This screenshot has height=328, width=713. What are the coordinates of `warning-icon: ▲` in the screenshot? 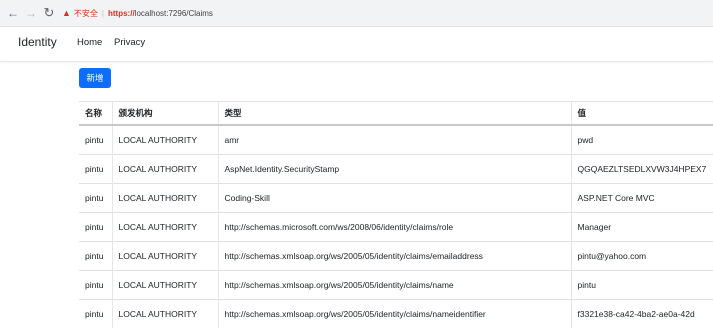 It's located at (66, 13).